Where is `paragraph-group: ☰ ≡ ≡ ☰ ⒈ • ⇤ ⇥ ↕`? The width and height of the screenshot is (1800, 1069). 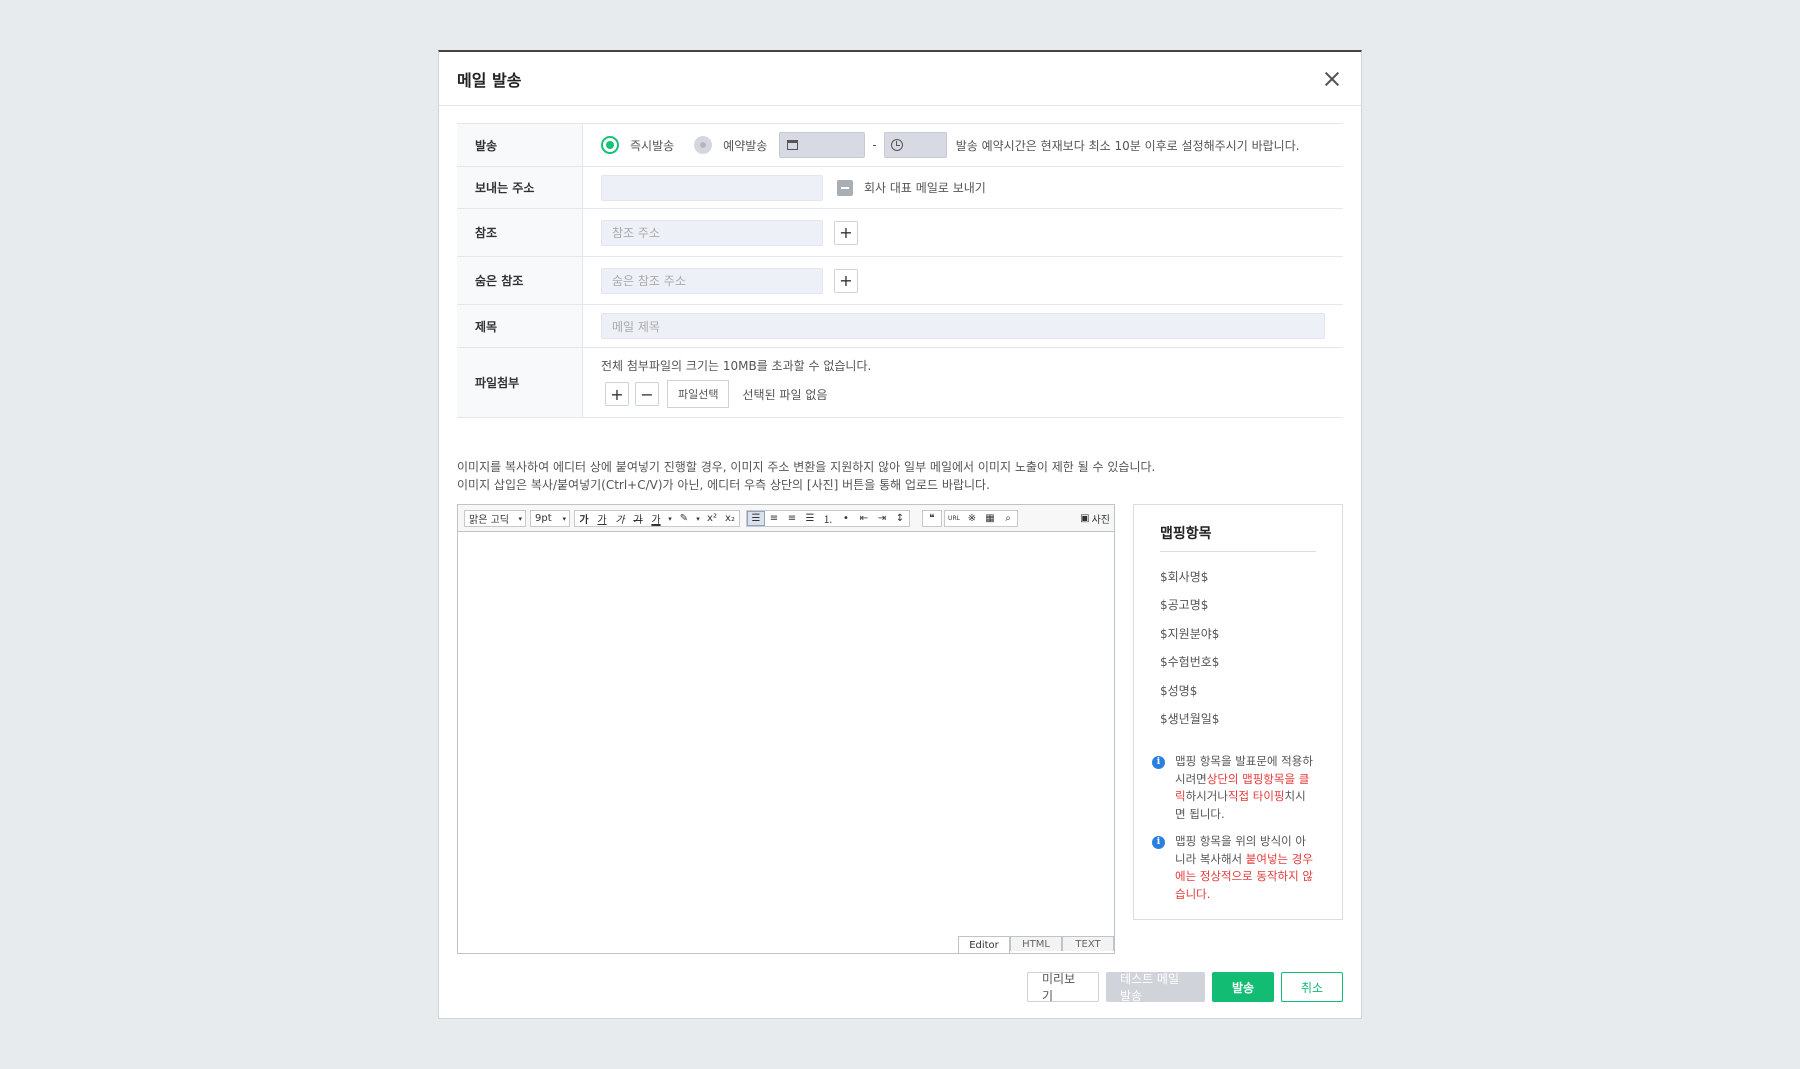 paragraph-group: ☰ ≡ ≡ ☰ ⒈ • ⇤ ⇥ ↕ is located at coordinates (828, 518).